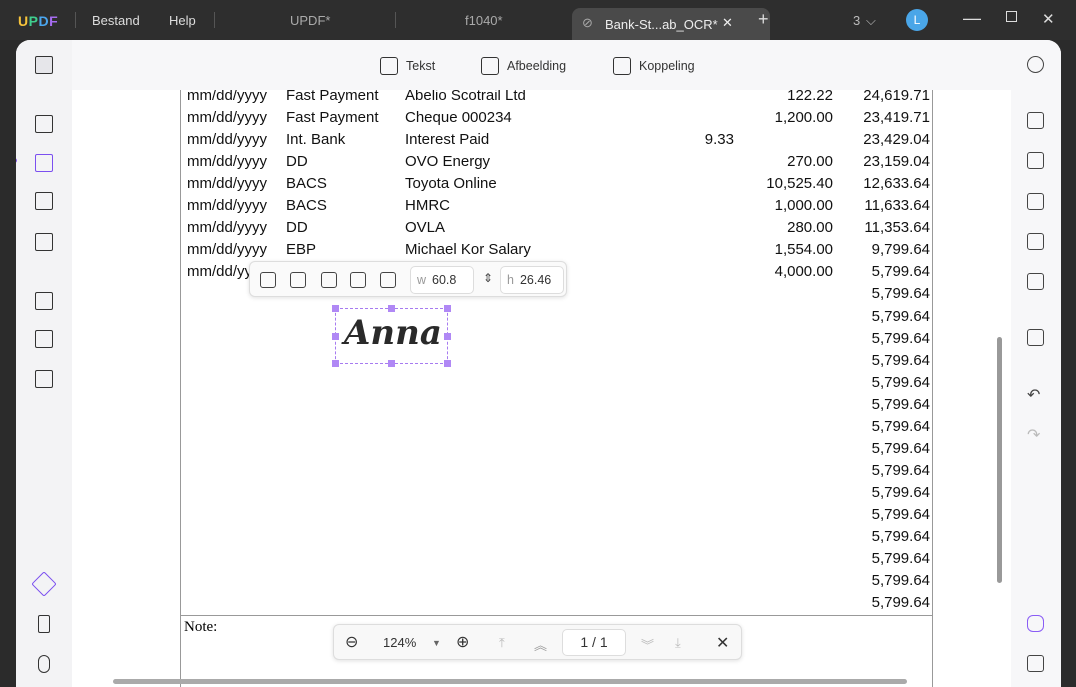 The width and height of the screenshot is (1076, 687). I want to click on tab-updf: UPDF*, so click(310, 20).